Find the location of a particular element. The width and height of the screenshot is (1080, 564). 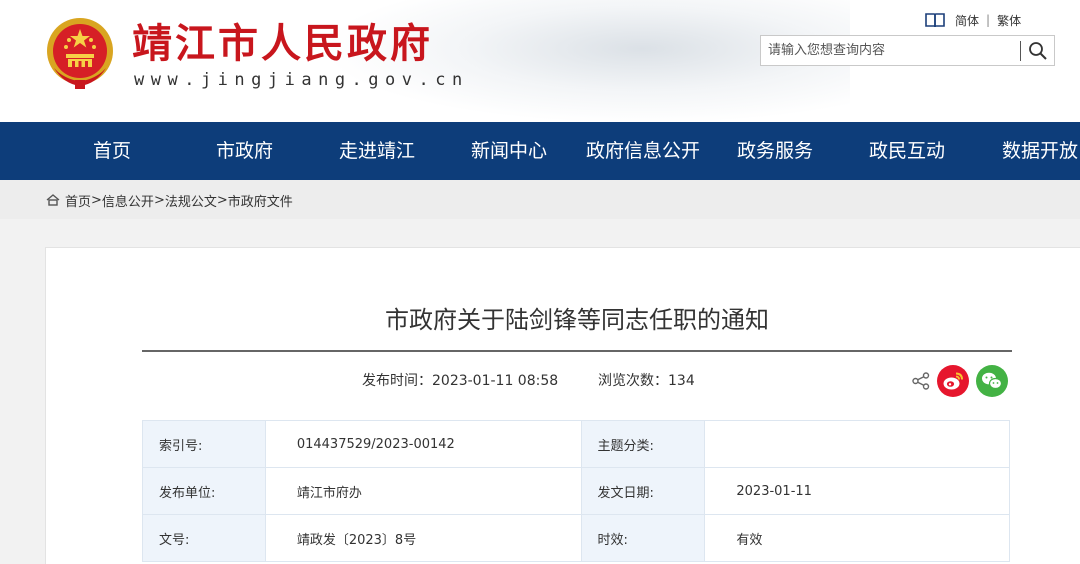

nav-item-news-center: 新闻中心 is located at coordinates (509, 151).